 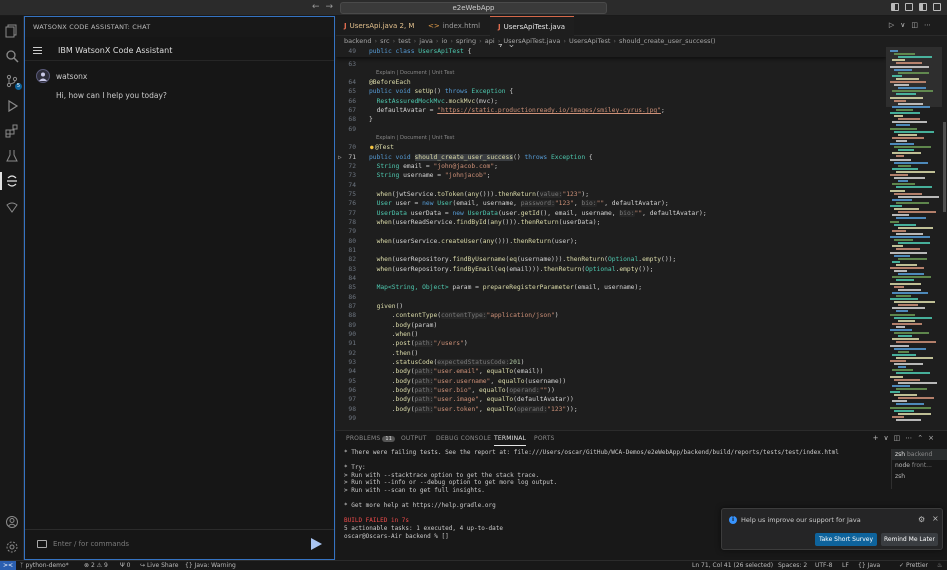 What do you see at coordinates (414, 438) in the screenshot?
I see `tab-output: OUTPUT` at bounding box center [414, 438].